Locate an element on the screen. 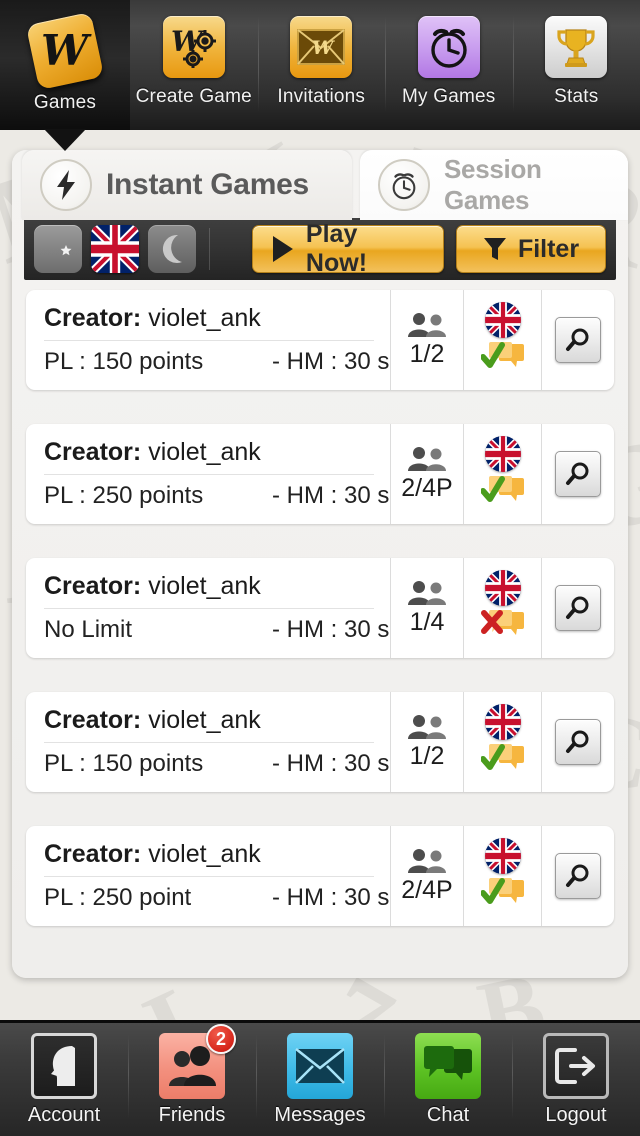 The height and width of the screenshot is (1136, 640). bottomnav-label-logout: Logout is located at coordinates (576, 1115).